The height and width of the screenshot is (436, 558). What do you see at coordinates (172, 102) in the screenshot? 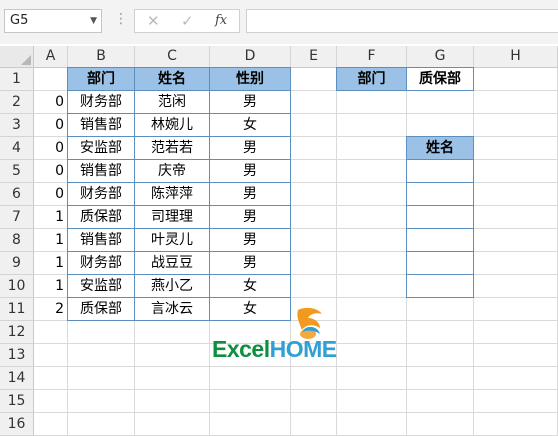
I see `cell-name: 范闲` at bounding box center [172, 102].